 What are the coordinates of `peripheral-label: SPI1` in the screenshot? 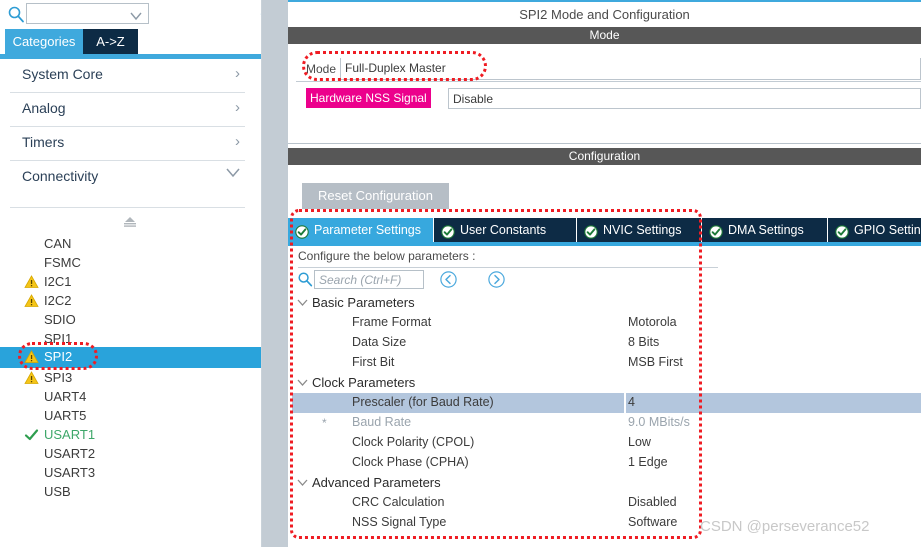 It's located at (58, 338).